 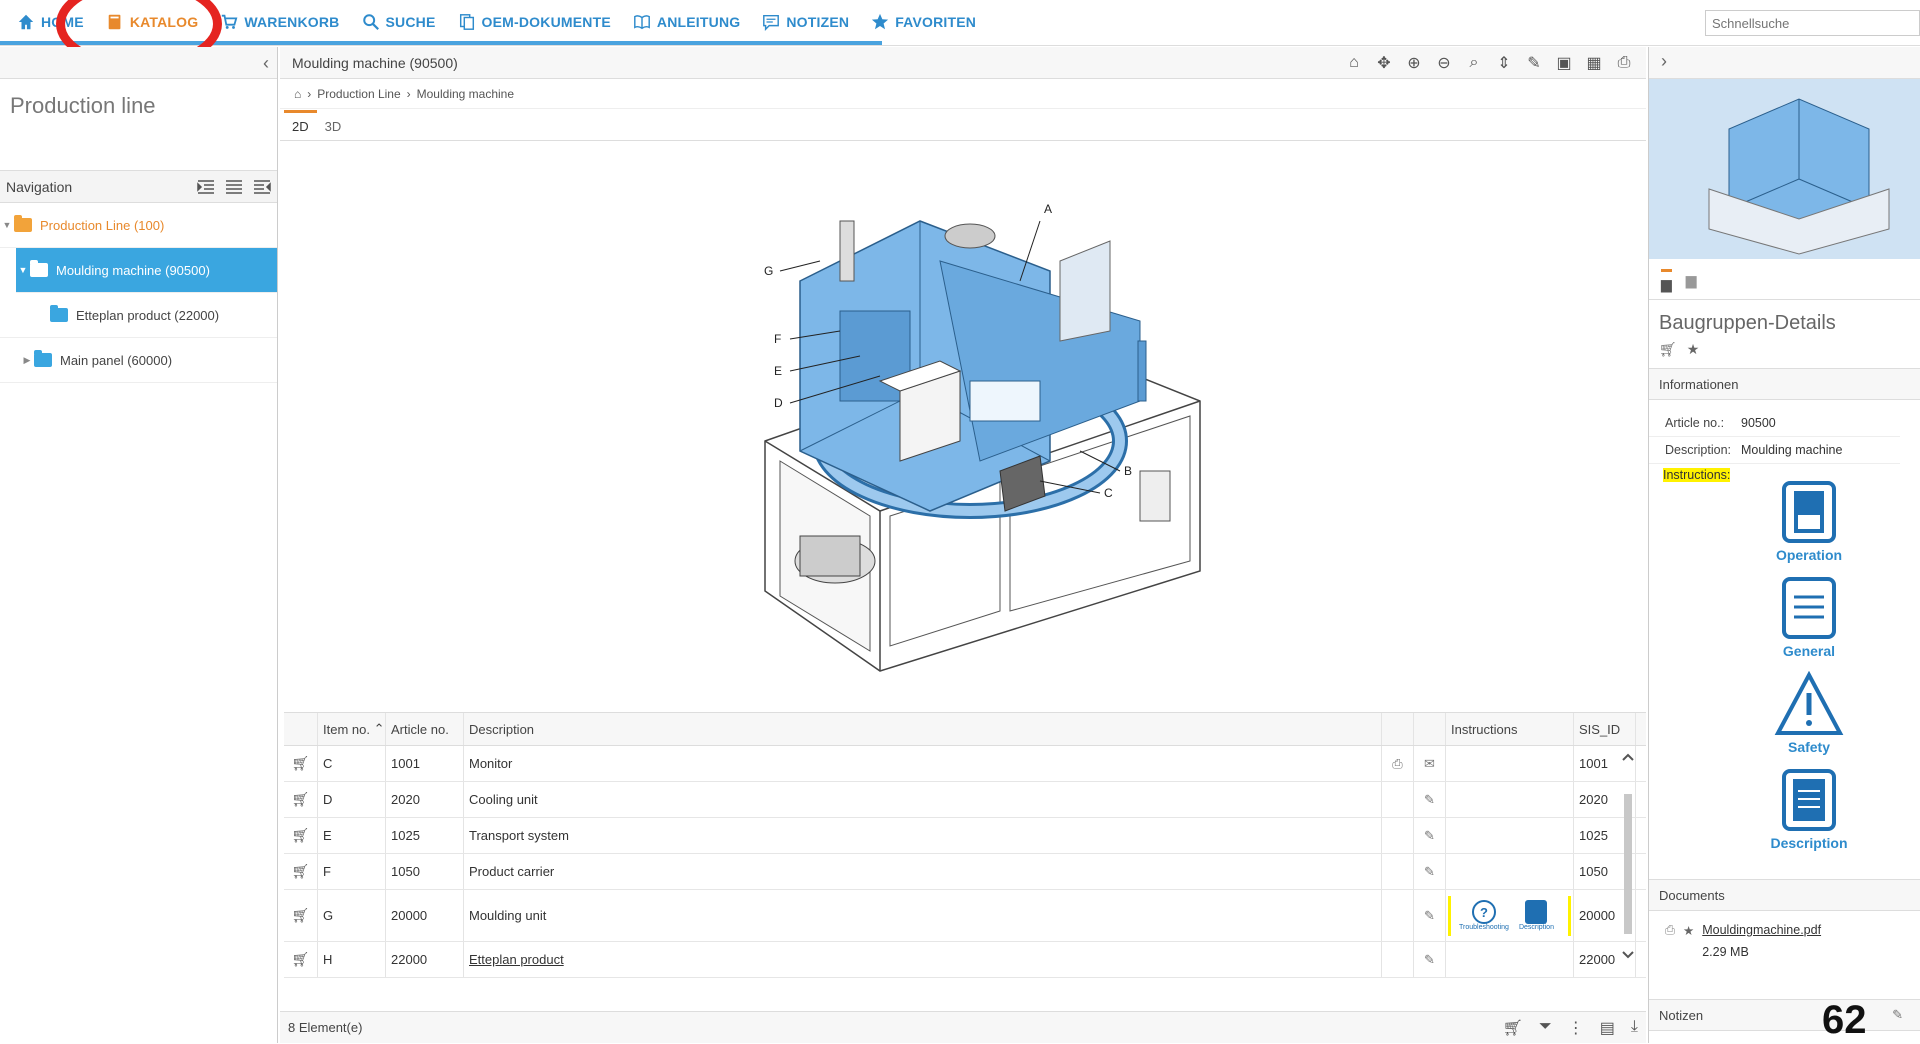 I want to click on col-instructions: Instructions, so click(x=1510, y=729).